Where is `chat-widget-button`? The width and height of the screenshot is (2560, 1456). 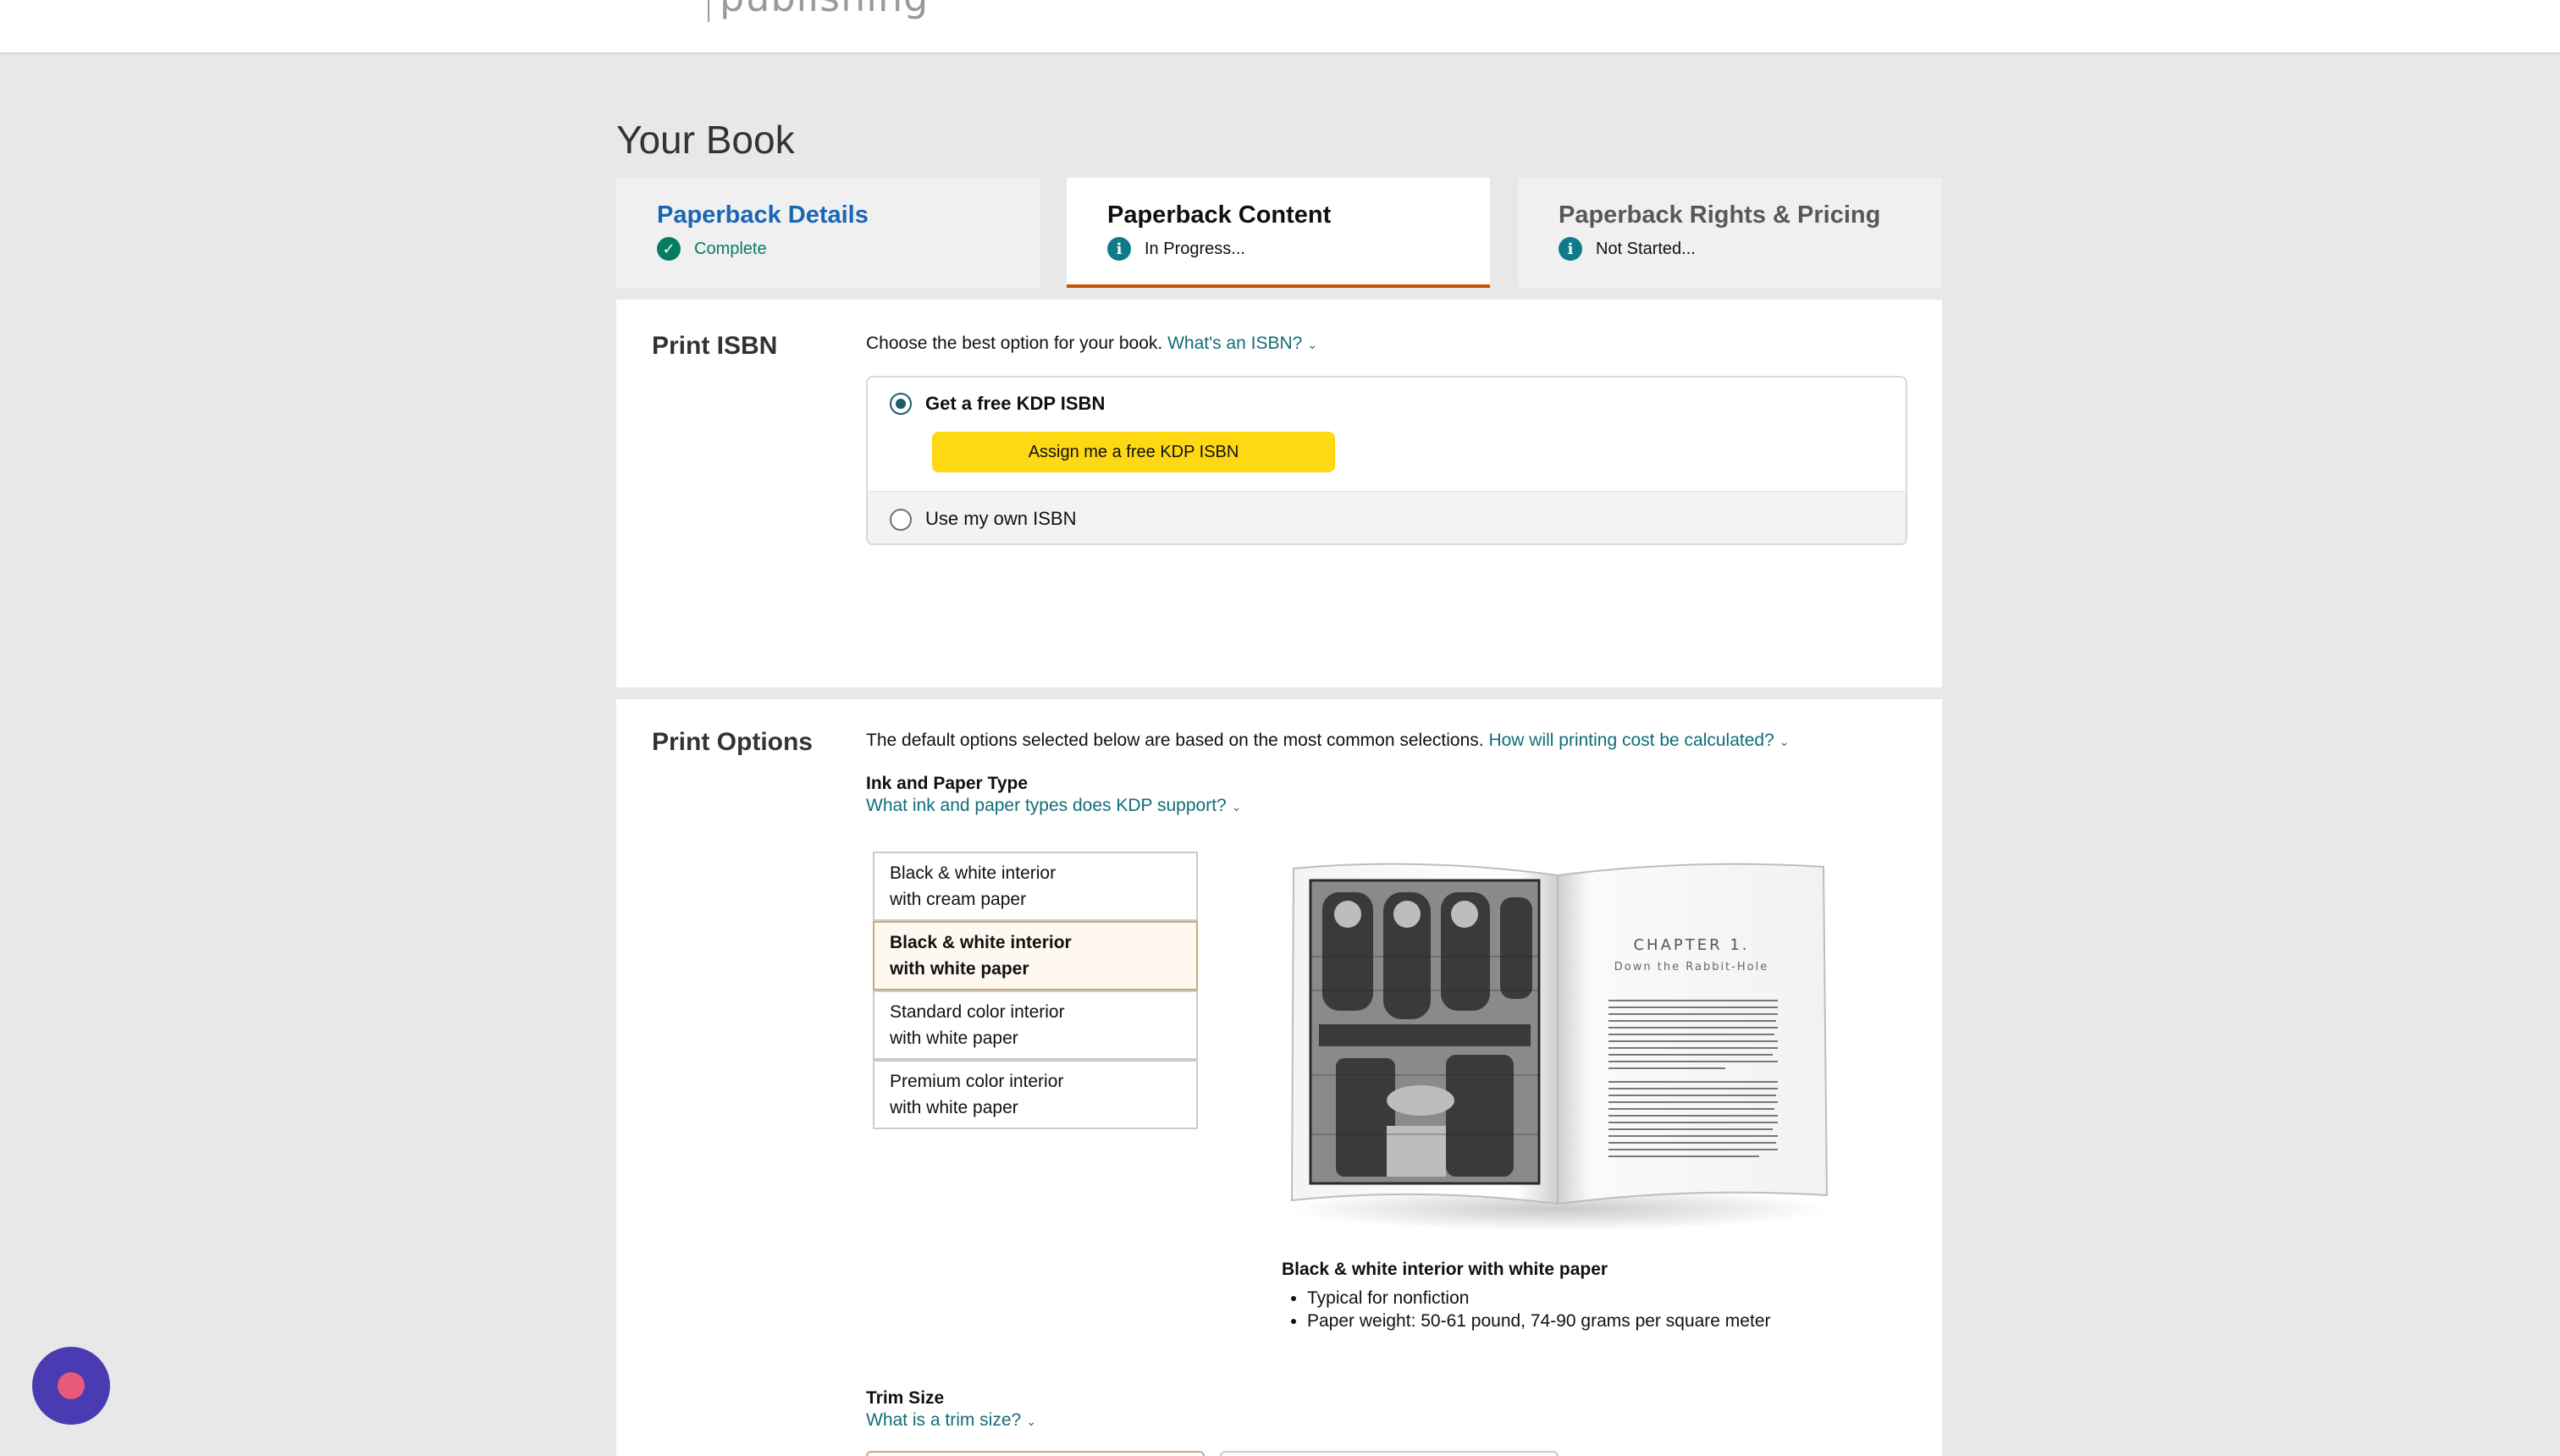 chat-widget-button is located at coordinates (71, 1386).